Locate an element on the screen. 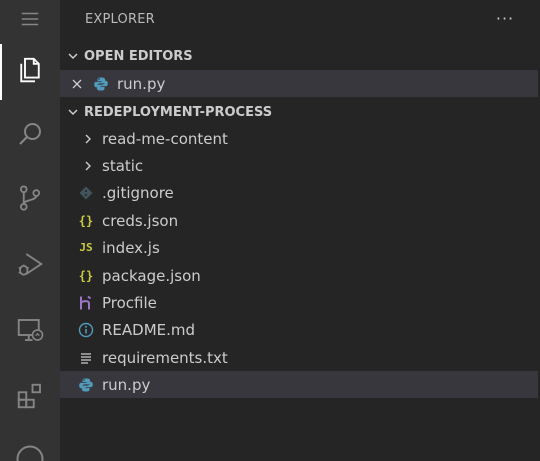  run-debug-view-button is located at coordinates (30, 266).